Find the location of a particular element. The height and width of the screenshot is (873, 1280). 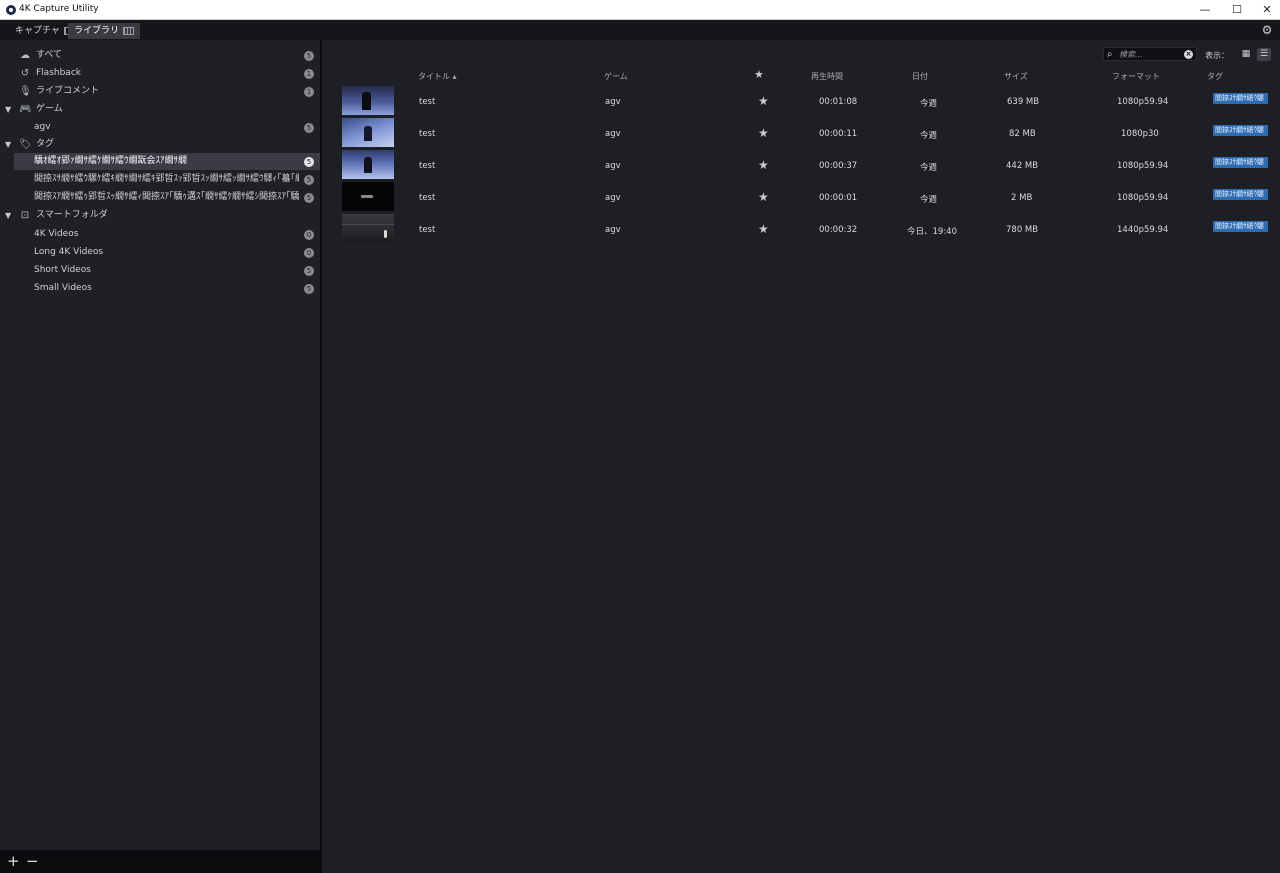

gamepad-icon: 🎮 is located at coordinates (25, 109).